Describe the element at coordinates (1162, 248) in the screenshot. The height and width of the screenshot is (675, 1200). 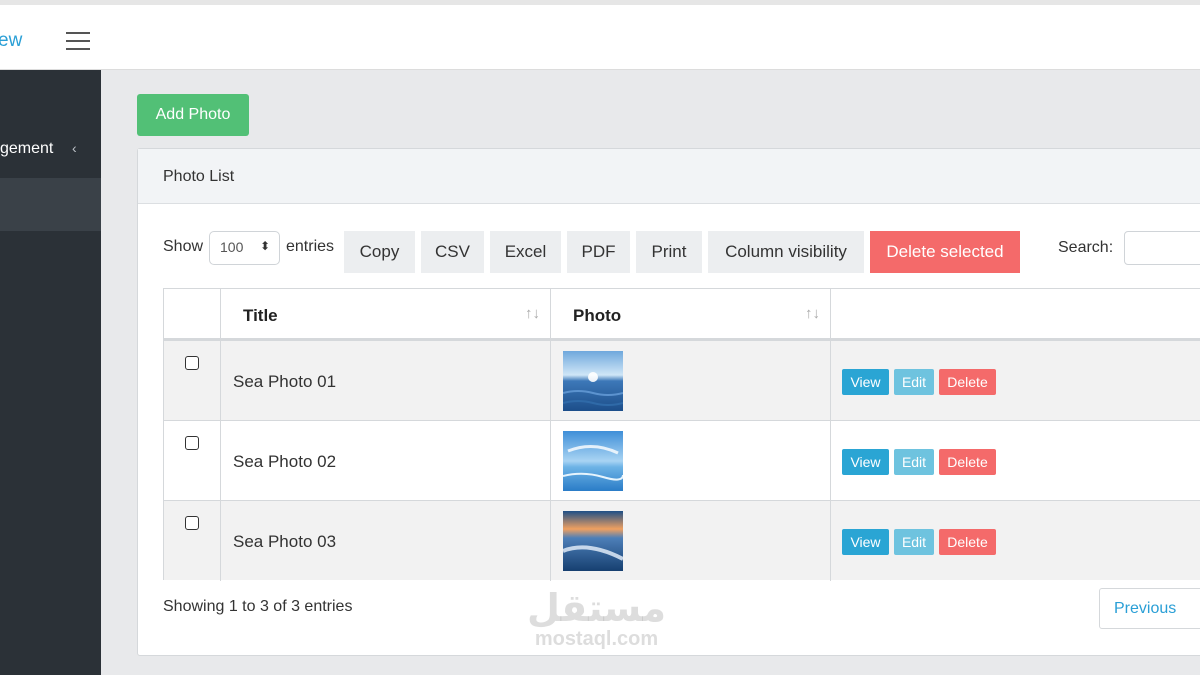
I see `search-input` at that location.